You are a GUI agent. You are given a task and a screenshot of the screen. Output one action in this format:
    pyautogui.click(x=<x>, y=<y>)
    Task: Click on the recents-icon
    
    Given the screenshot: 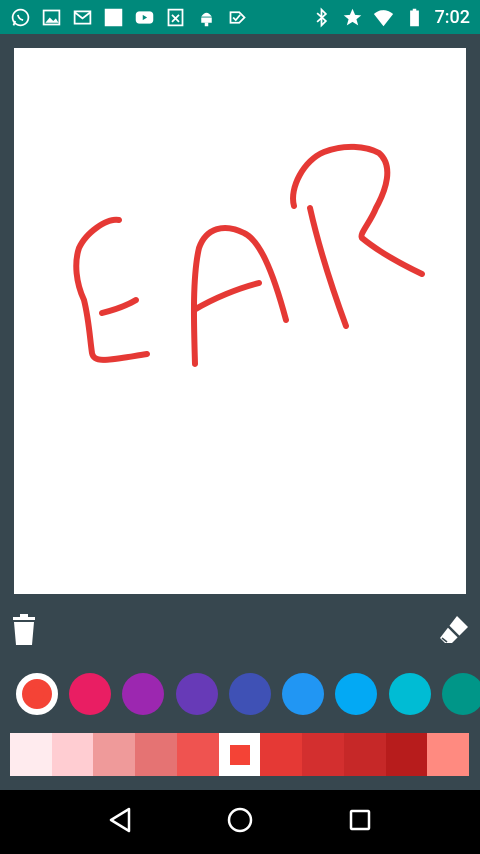 What is the action you would take?
    pyautogui.click(x=360, y=822)
    